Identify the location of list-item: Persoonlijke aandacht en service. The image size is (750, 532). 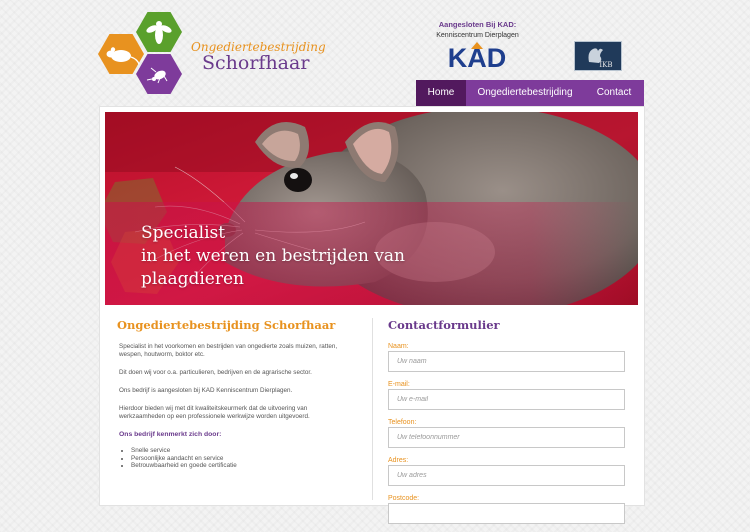
(241, 459).